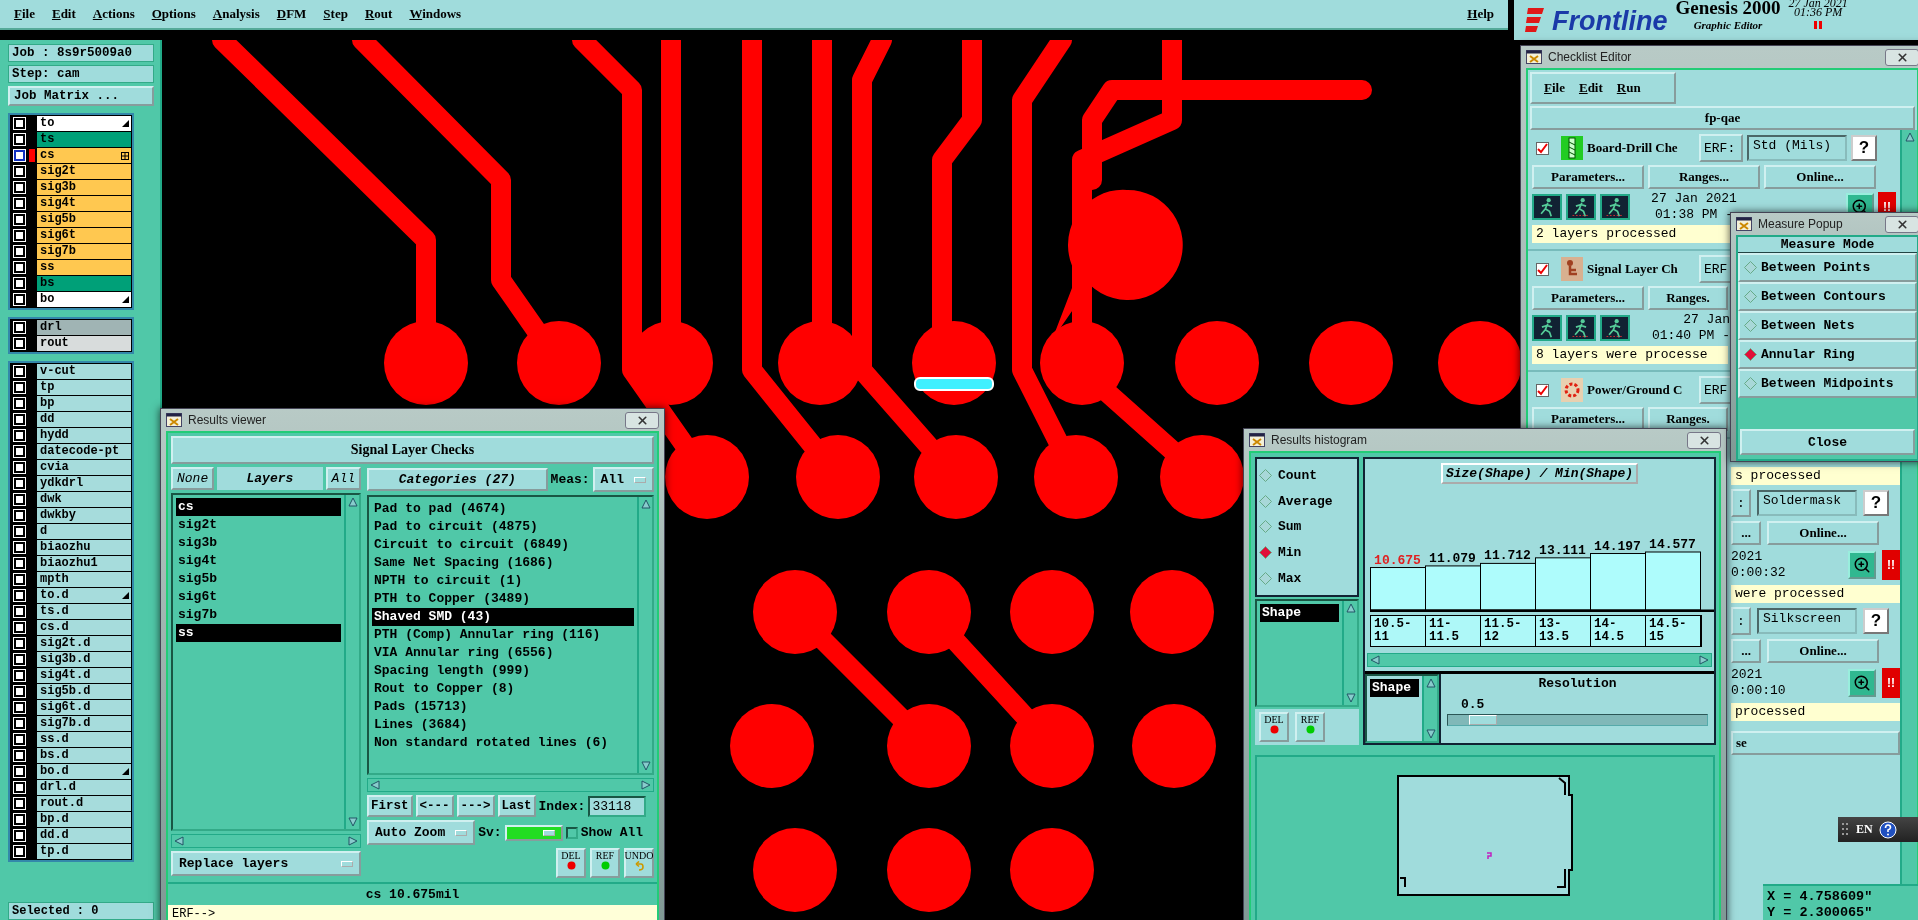 This screenshot has width=1918, height=920. What do you see at coordinates (84, 483) in the screenshot?
I see `layer-name: ydkdrl` at bounding box center [84, 483].